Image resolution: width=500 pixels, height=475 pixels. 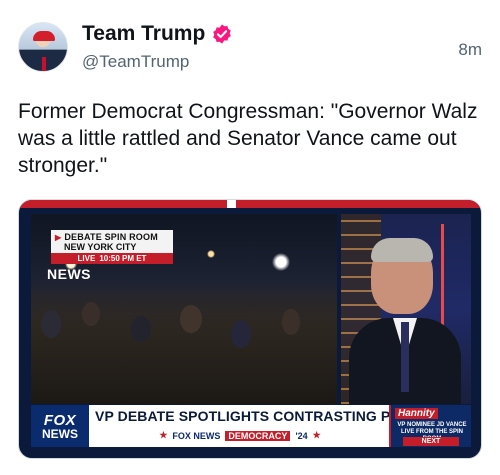 What do you see at coordinates (106, 237) in the screenshot?
I see `spin-room-line1: ▶ DEBATE SPIN ROOM` at bounding box center [106, 237].